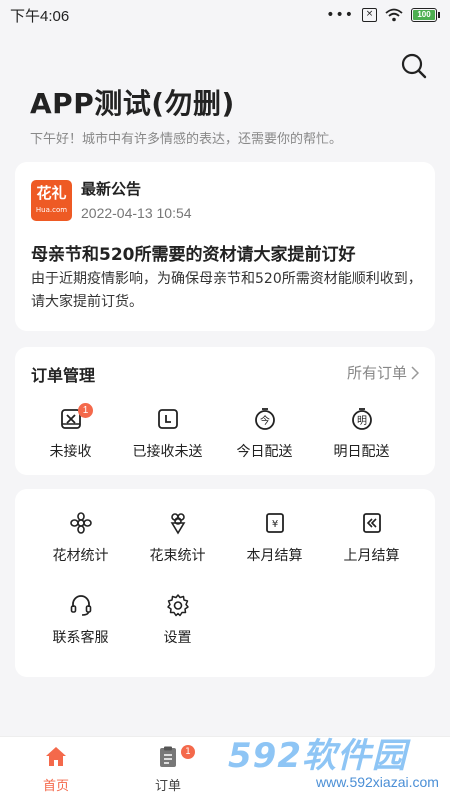 This screenshot has height=800, width=450. I want to click on order-received-undelivered: 已接收未送, so click(167, 434).